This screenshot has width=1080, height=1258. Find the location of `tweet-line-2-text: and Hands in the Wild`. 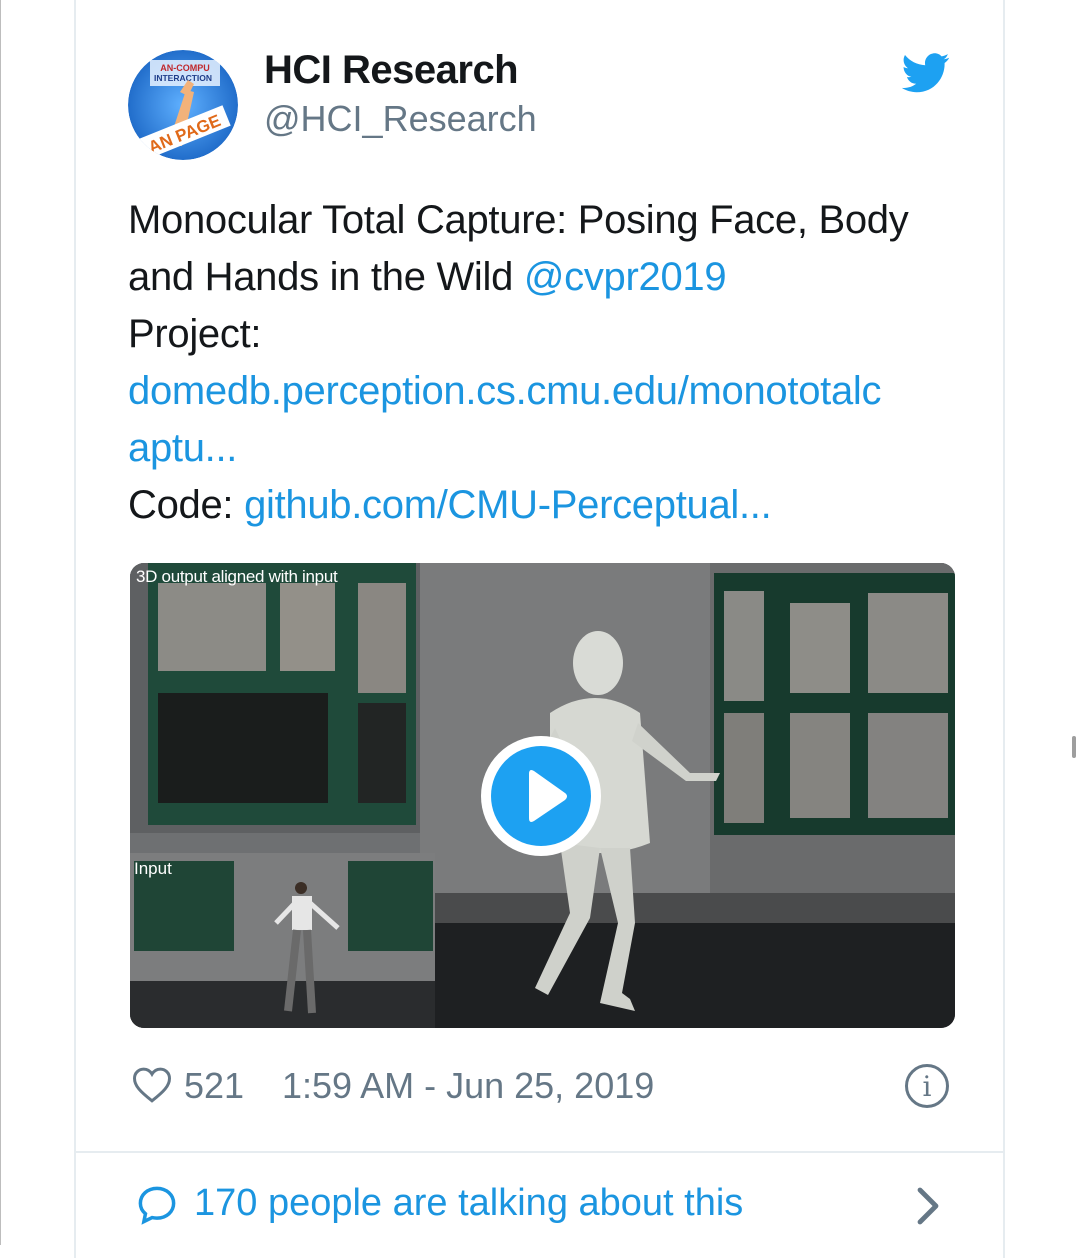

tweet-line-2-text: and Hands in the Wild is located at coordinates (326, 277).